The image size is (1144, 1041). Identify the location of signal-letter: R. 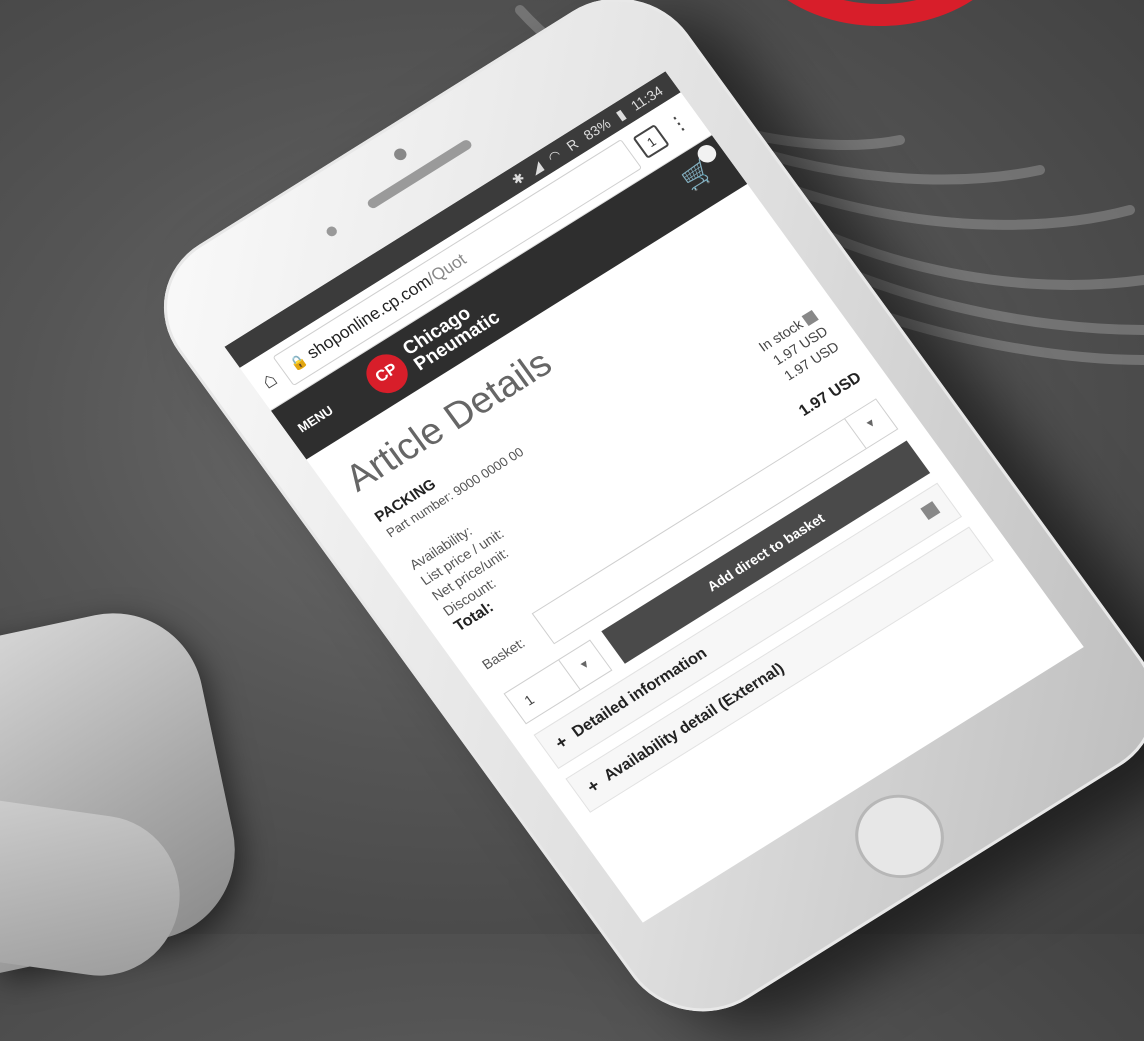
(572, 144).